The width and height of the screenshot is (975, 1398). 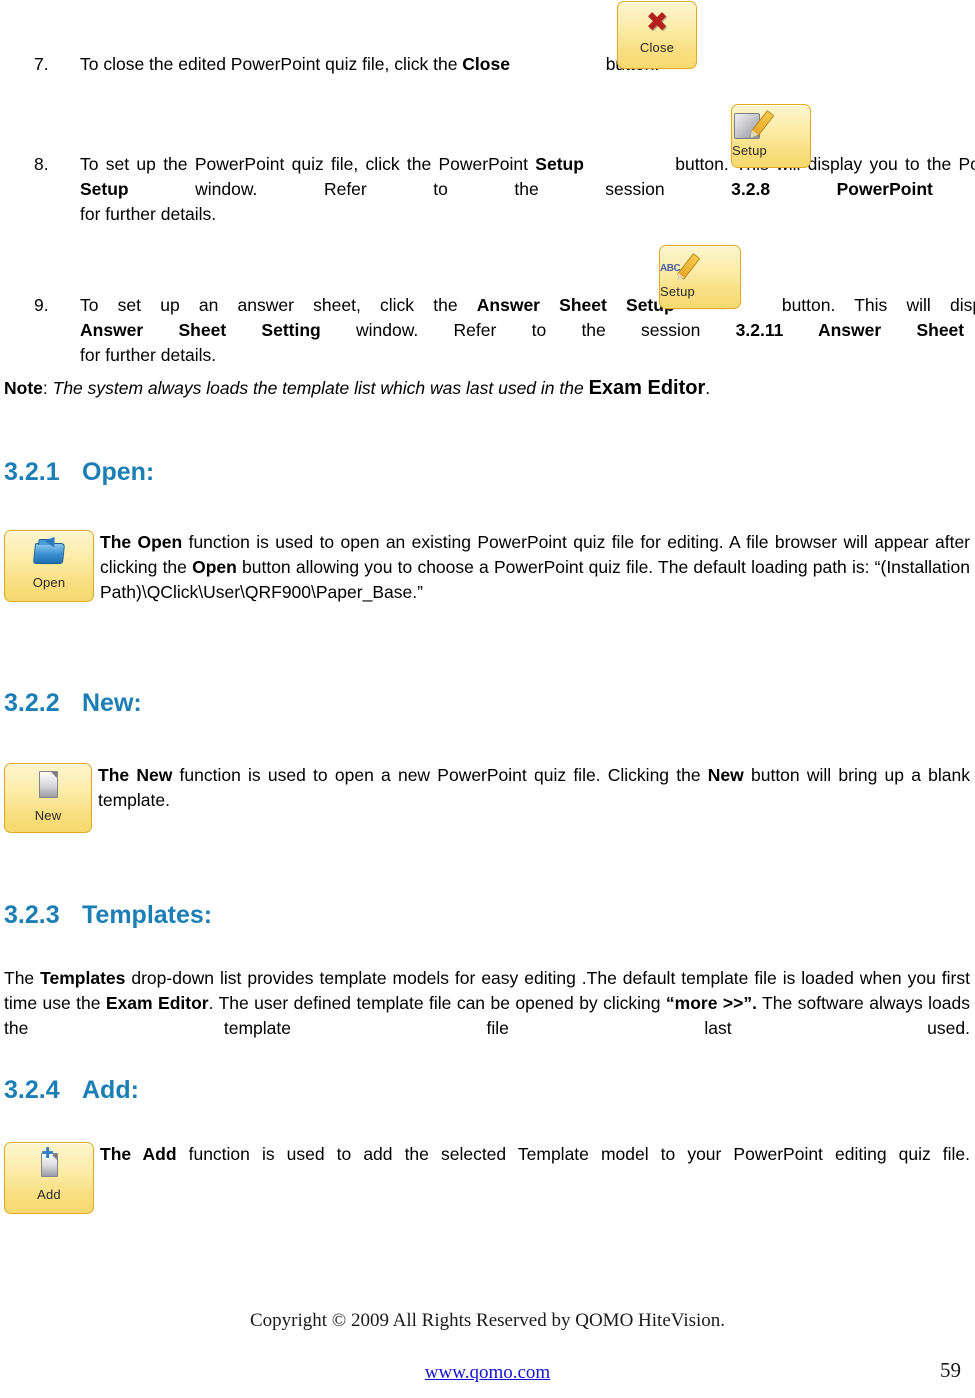 I want to click on add-button: ✚ Add, so click(x=49, y=1178).